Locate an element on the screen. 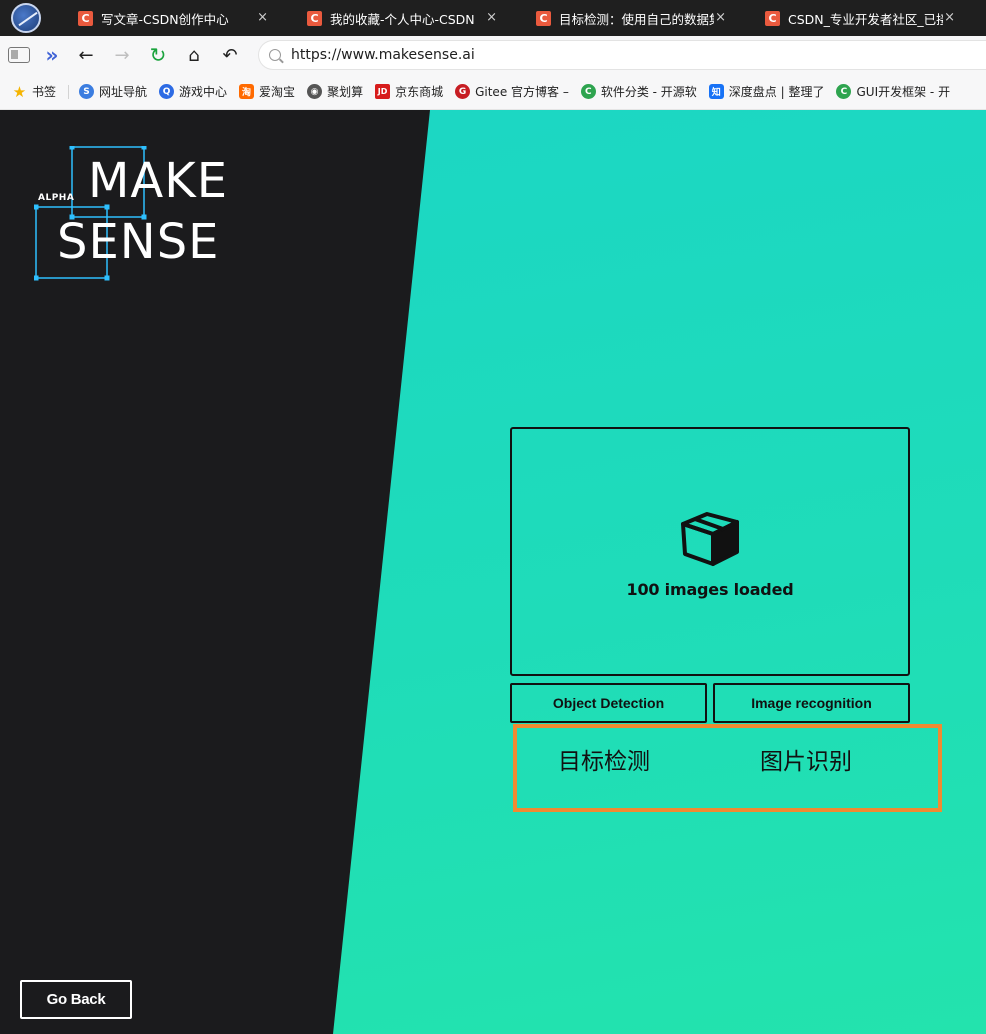 Image resolution: width=986 pixels, height=1034 pixels. browser-tab: C CSDN_专业开发者社区_已接入 × is located at coordinates (852, 18).